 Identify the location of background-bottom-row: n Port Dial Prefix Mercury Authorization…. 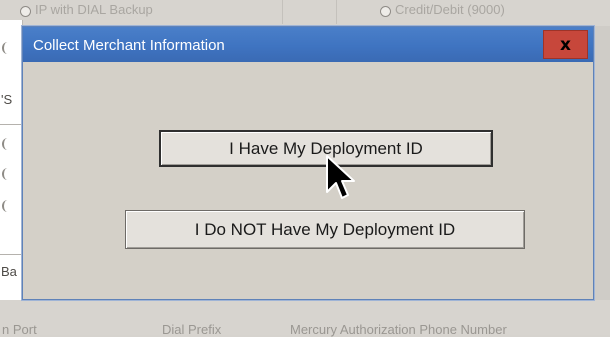
(305, 318).